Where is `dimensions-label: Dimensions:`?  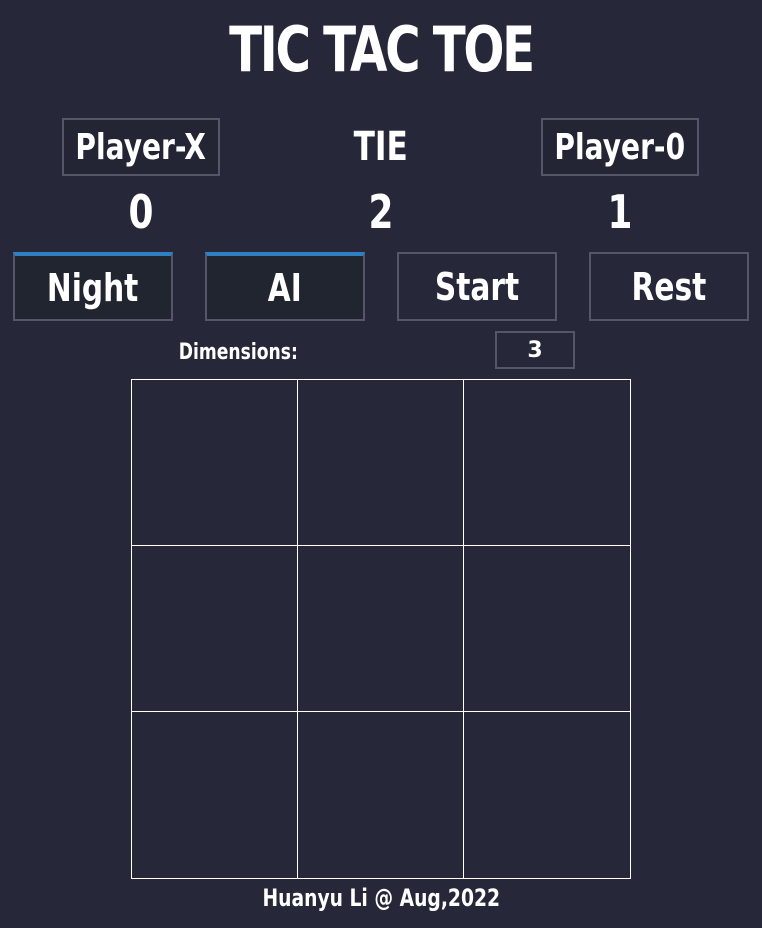 dimensions-label: Dimensions: is located at coordinates (238, 352).